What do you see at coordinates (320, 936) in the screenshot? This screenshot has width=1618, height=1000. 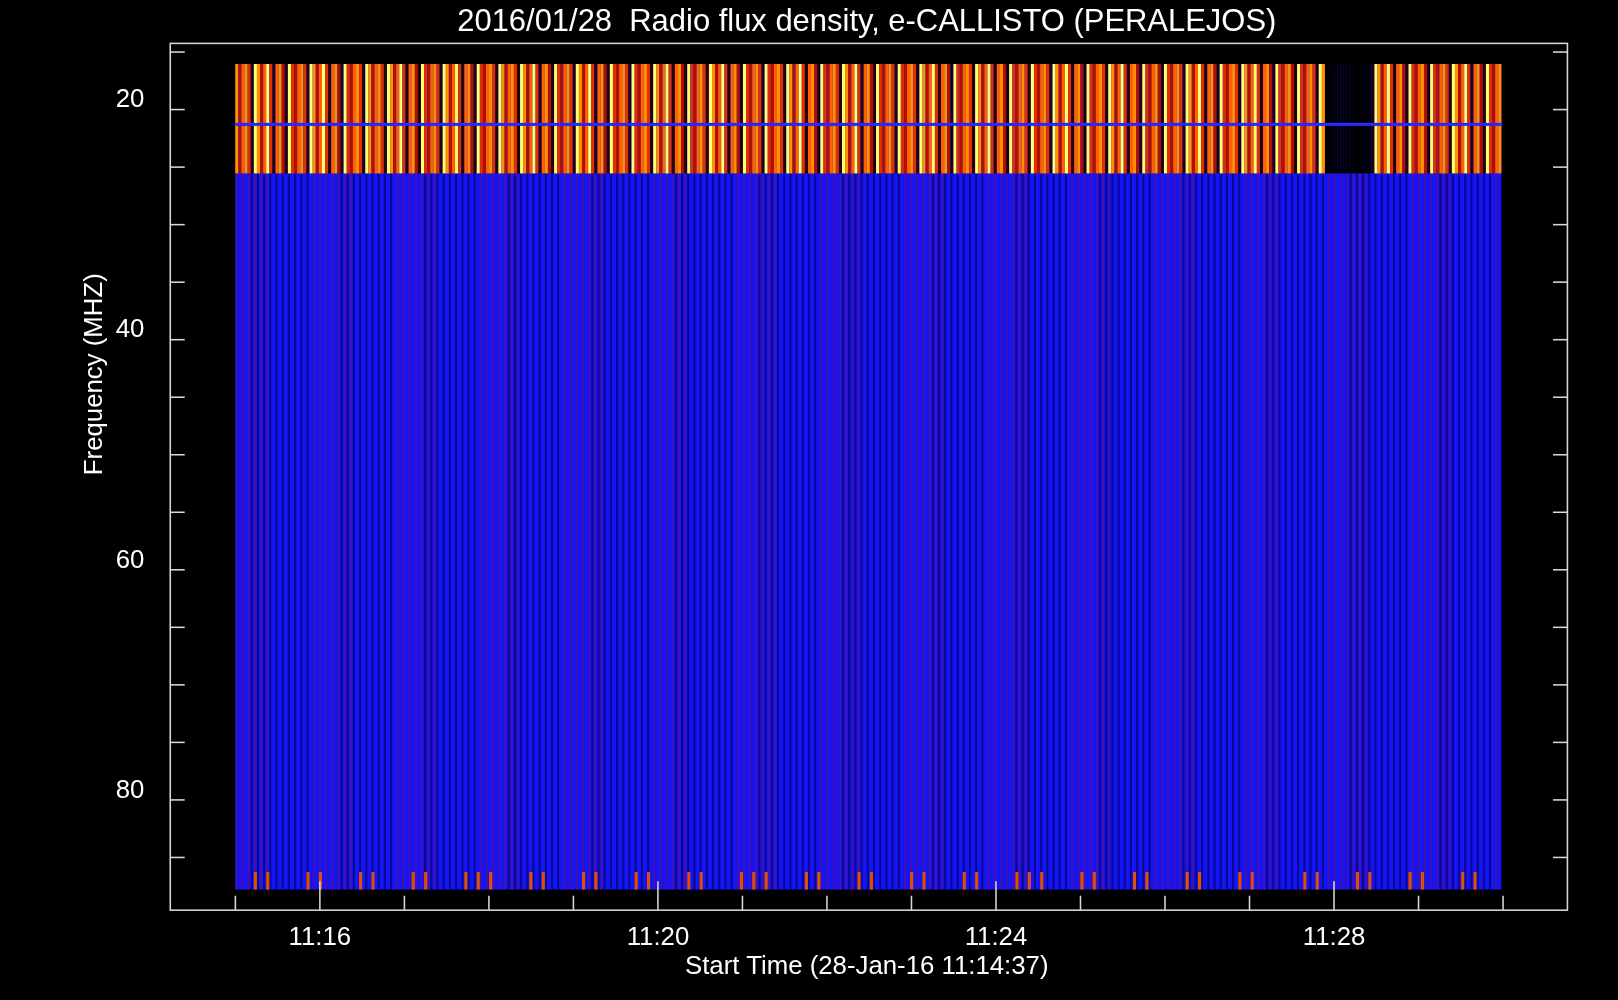 I see `x-tick-label: 11:16` at bounding box center [320, 936].